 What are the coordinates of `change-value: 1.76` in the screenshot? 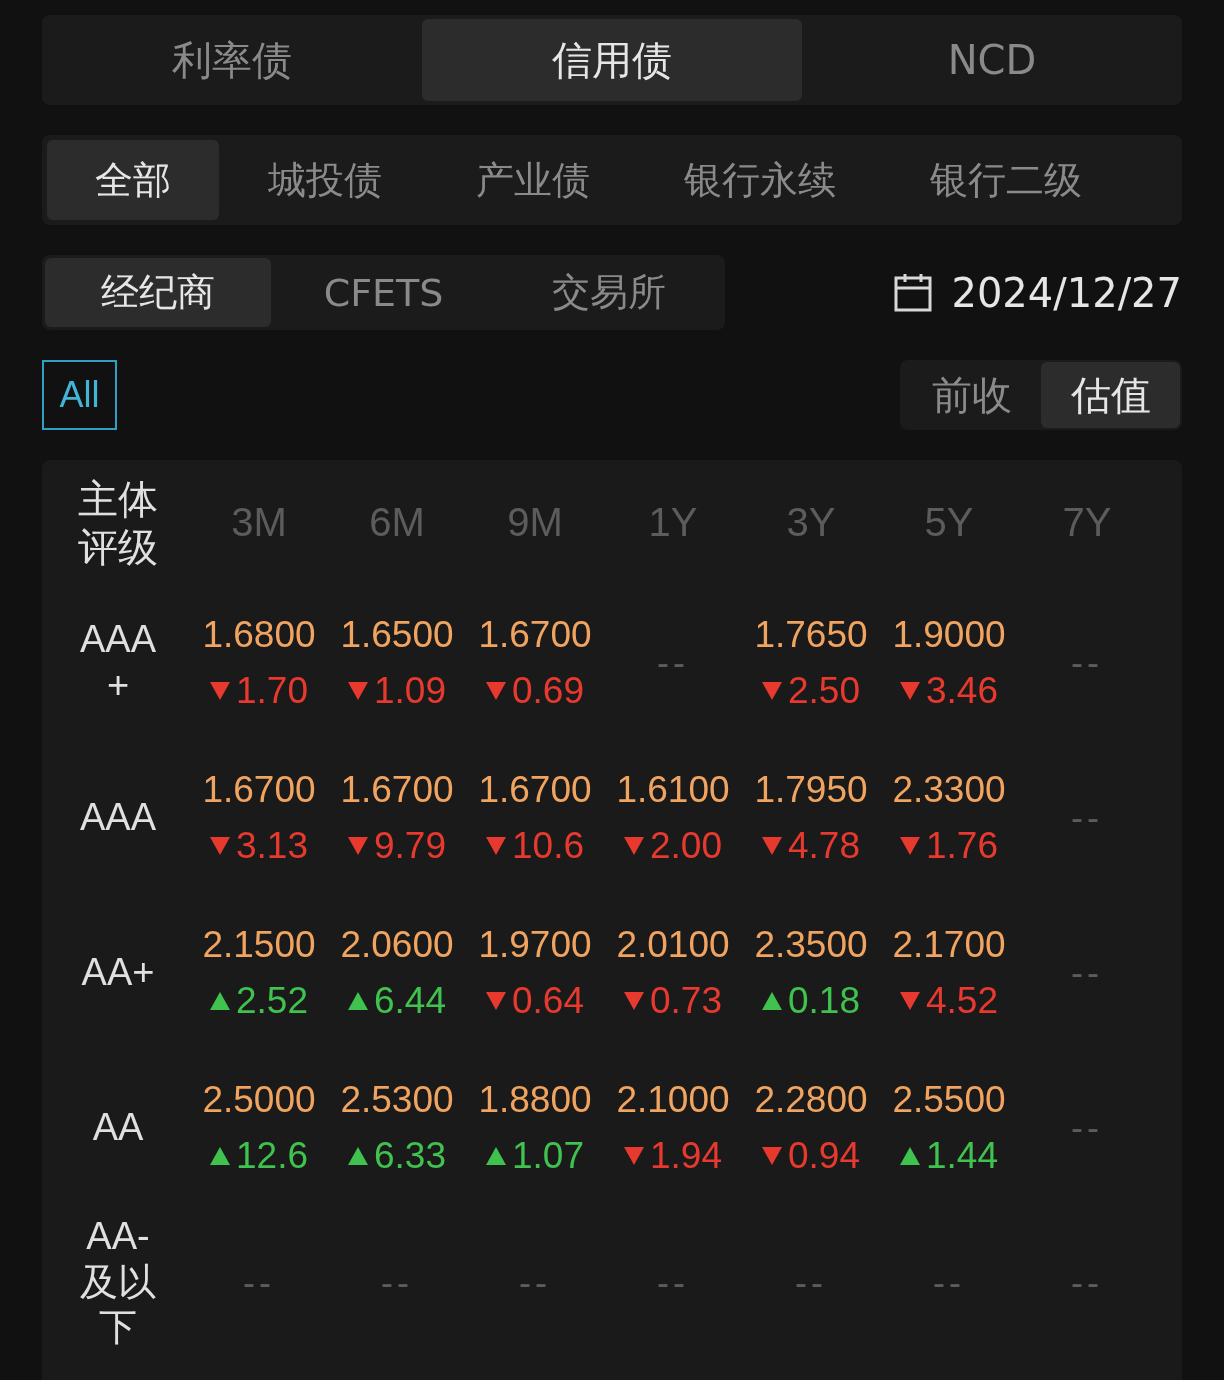 It's located at (962, 845).